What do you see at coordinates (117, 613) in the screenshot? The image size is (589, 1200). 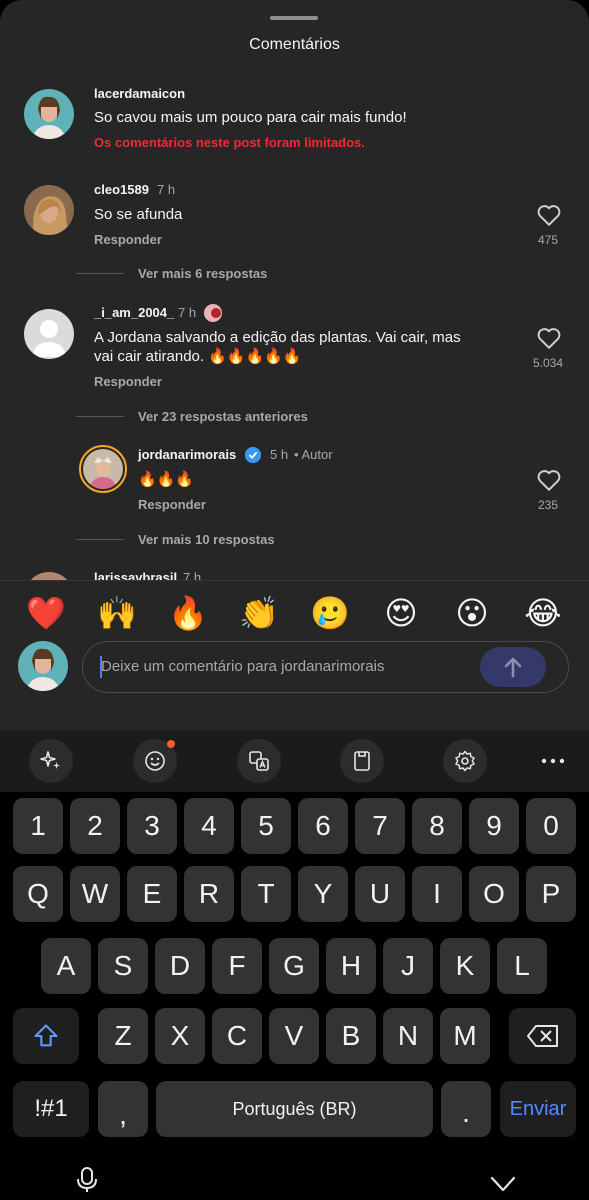 I see `emoji-raised-hands: 🙌` at bounding box center [117, 613].